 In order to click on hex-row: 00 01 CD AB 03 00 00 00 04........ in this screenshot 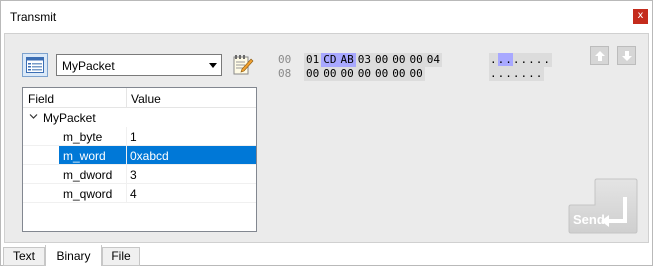, I will do `click(415, 60)`.